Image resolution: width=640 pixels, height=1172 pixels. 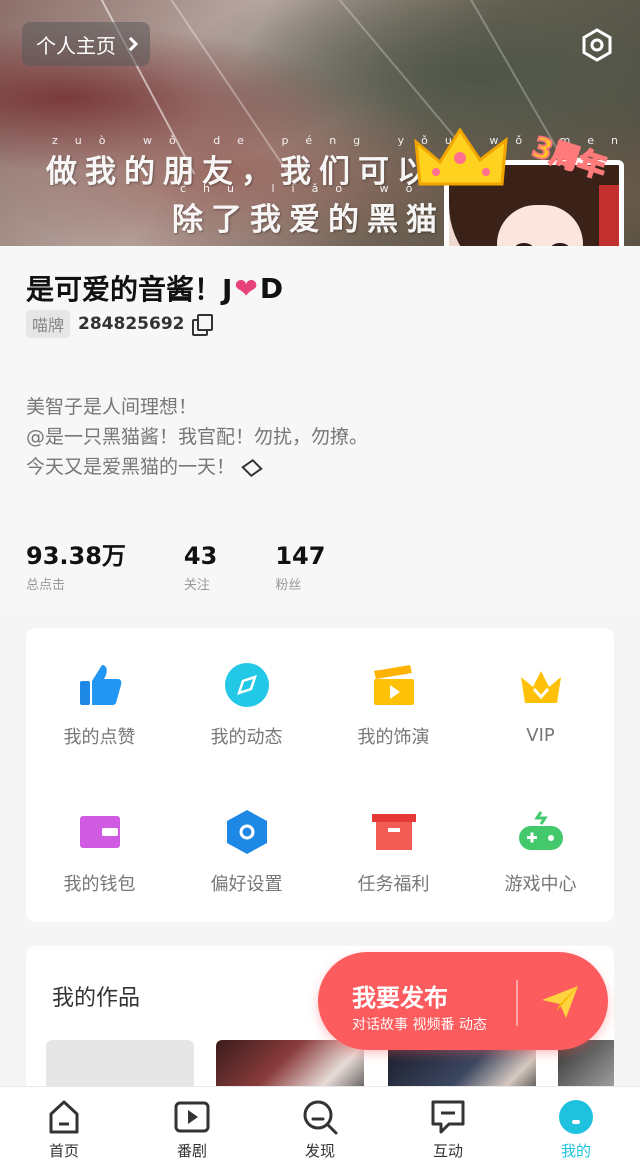 I want to click on stat-label: 关注, so click(x=196, y=585).